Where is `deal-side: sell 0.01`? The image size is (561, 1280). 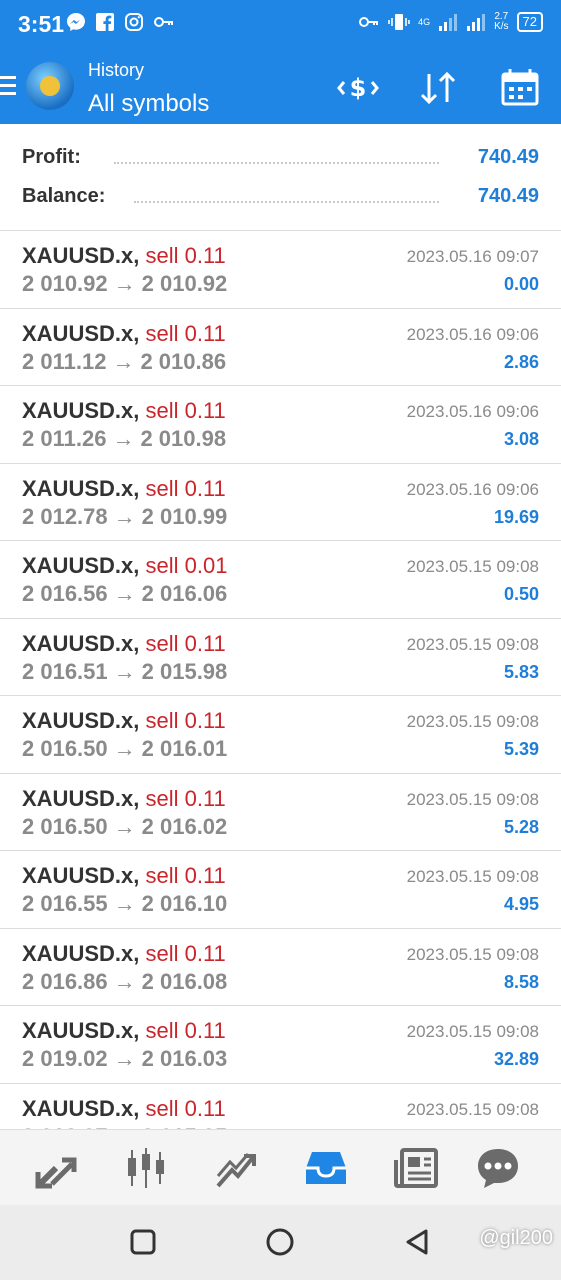
deal-side: sell 0.01 is located at coordinates (186, 565).